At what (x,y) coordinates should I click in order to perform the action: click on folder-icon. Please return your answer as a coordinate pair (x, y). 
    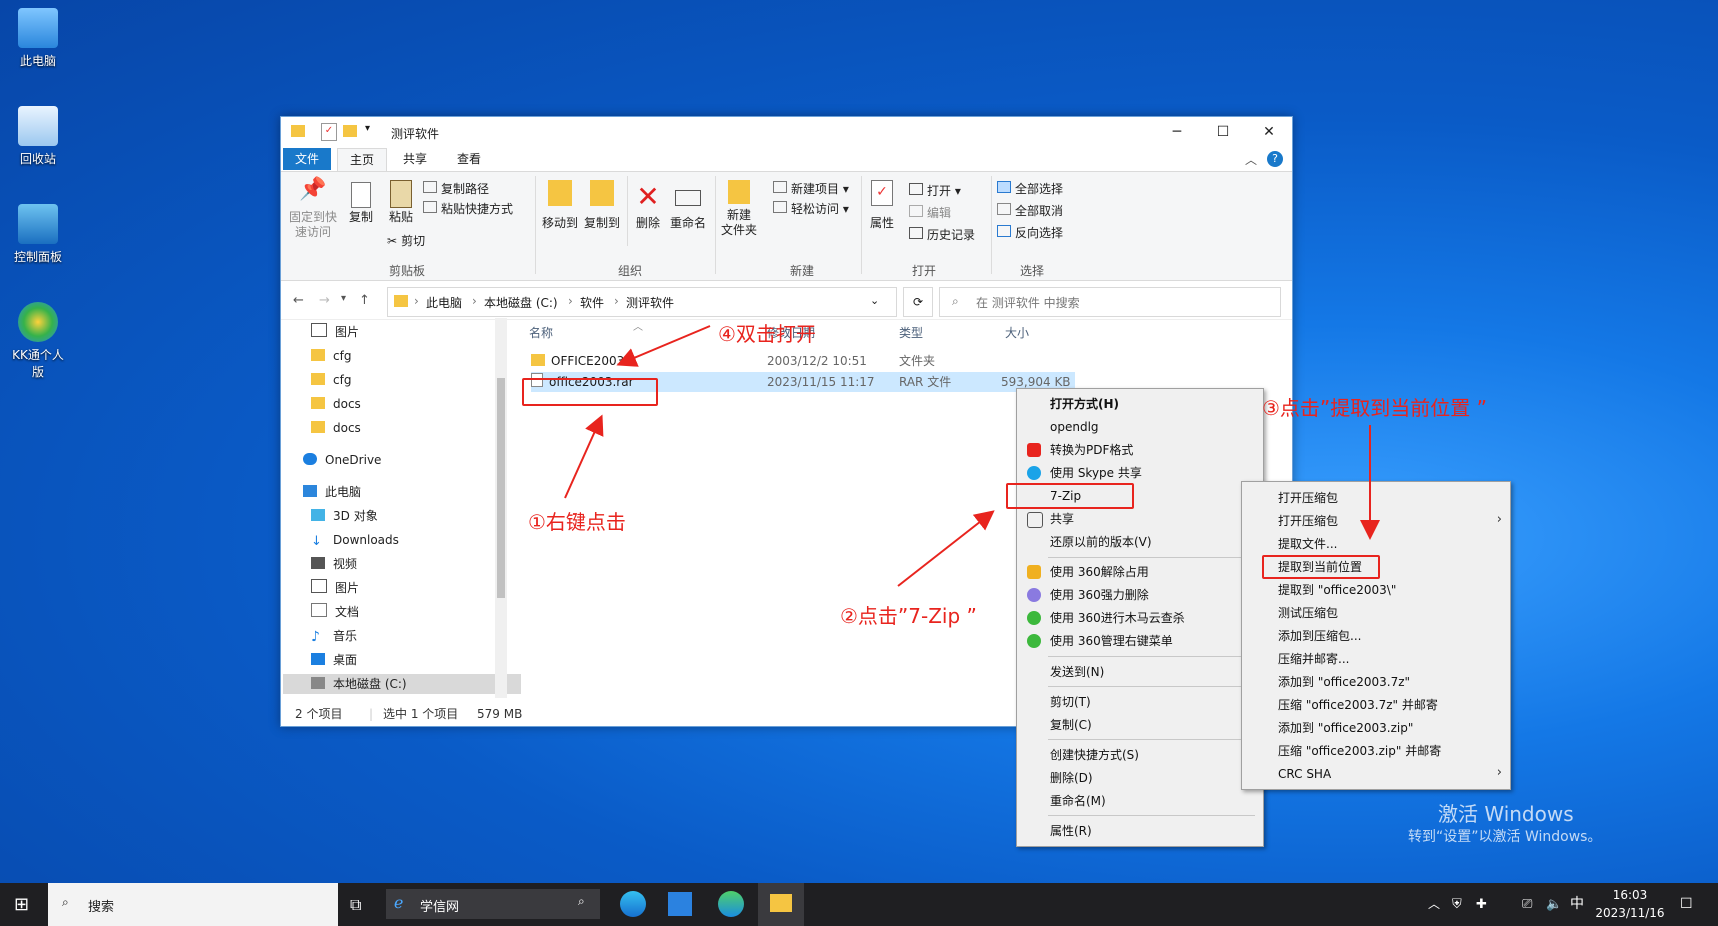
    Looking at the image, I should click on (781, 903).